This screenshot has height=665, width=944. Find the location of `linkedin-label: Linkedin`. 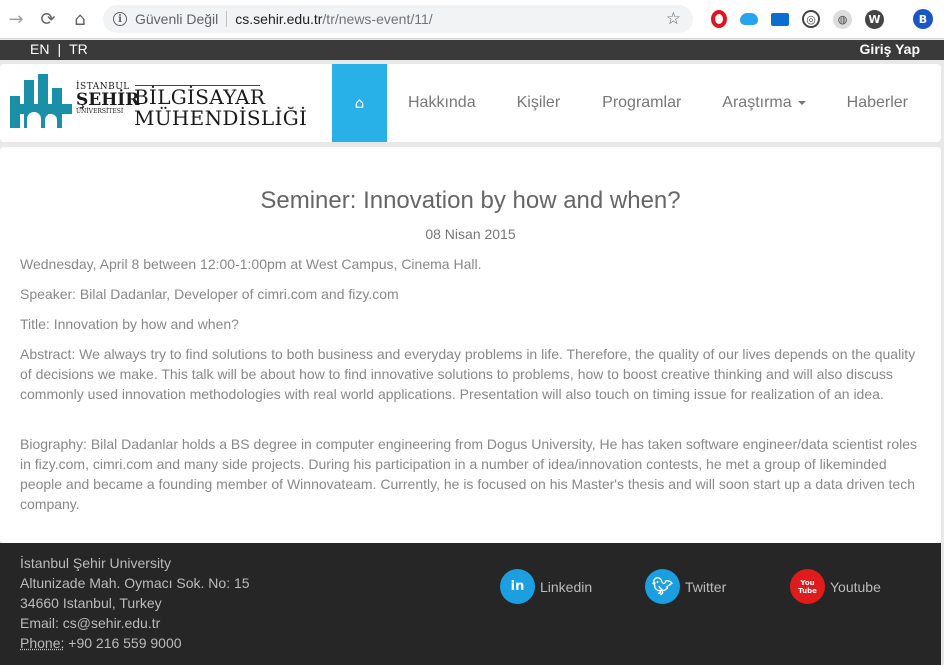

linkedin-label: Linkedin is located at coordinates (566, 586).